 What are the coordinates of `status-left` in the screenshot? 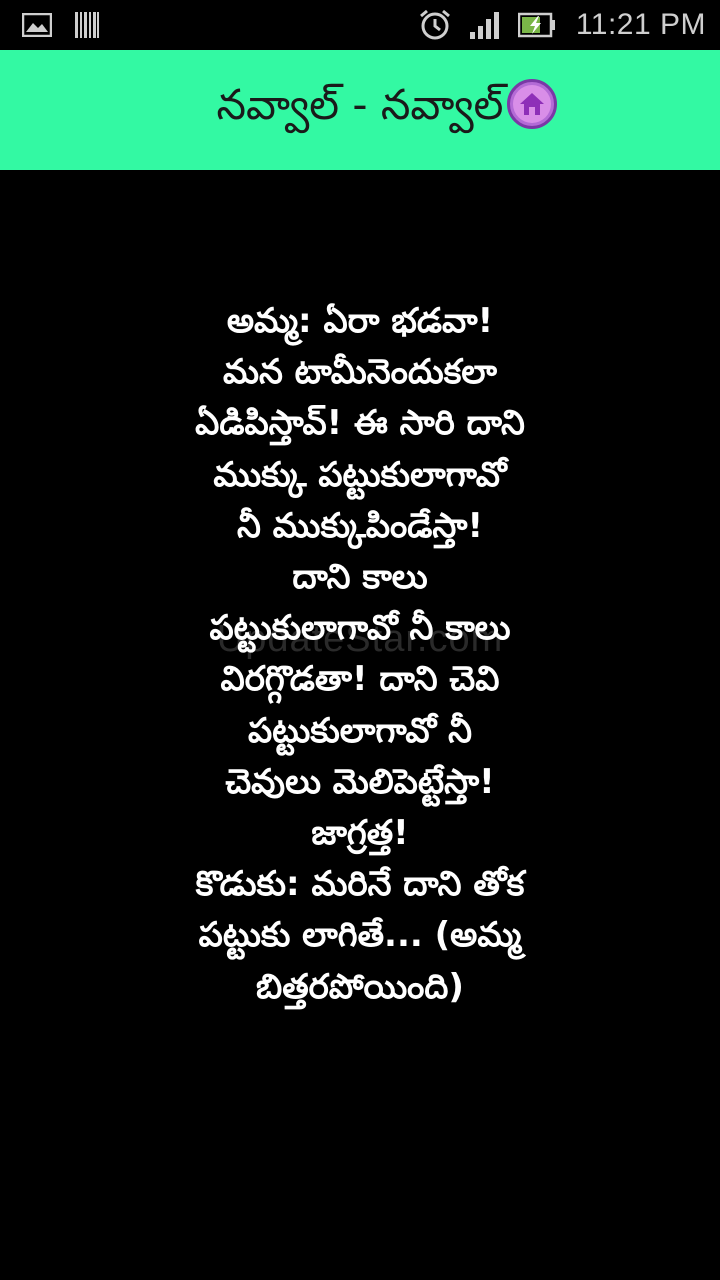 It's located at (61, 25).